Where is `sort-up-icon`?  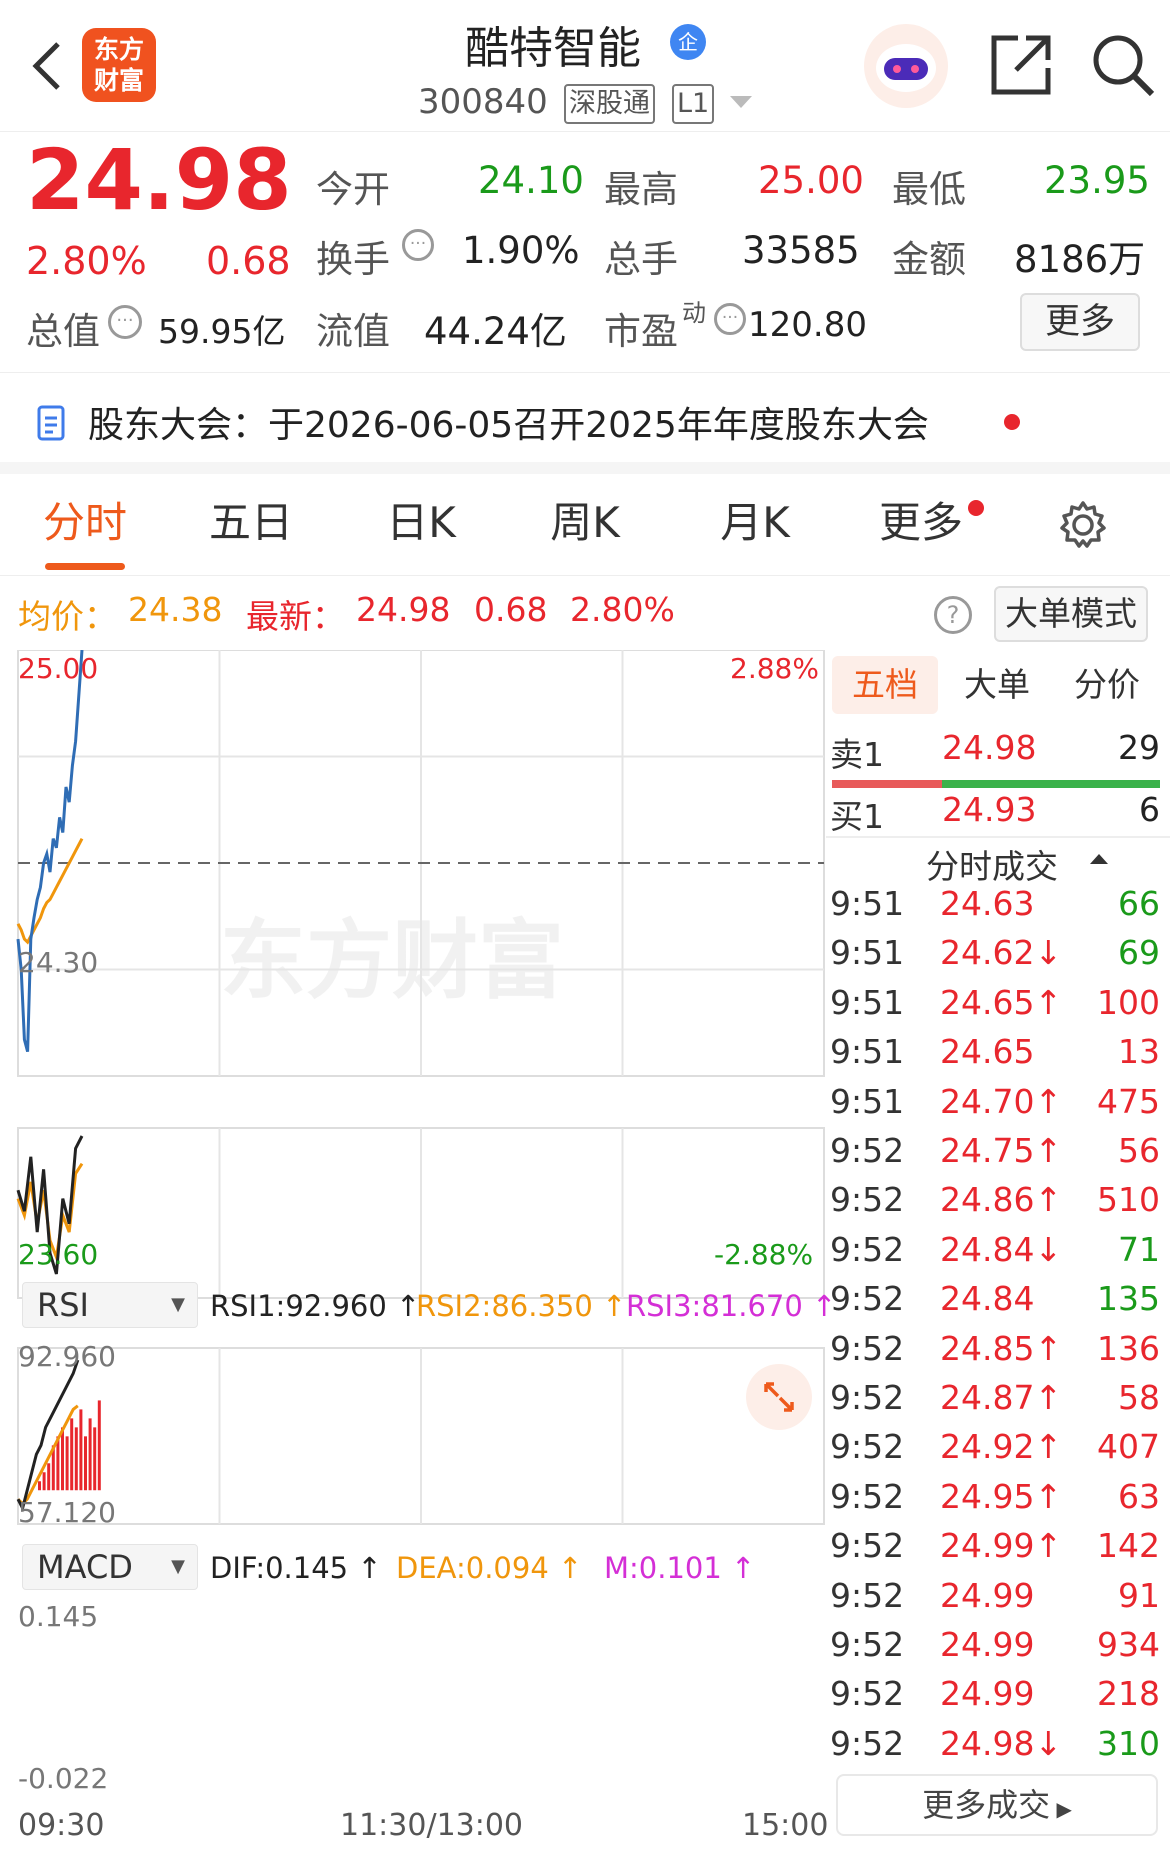
sort-up-icon is located at coordinates (1099, 859).